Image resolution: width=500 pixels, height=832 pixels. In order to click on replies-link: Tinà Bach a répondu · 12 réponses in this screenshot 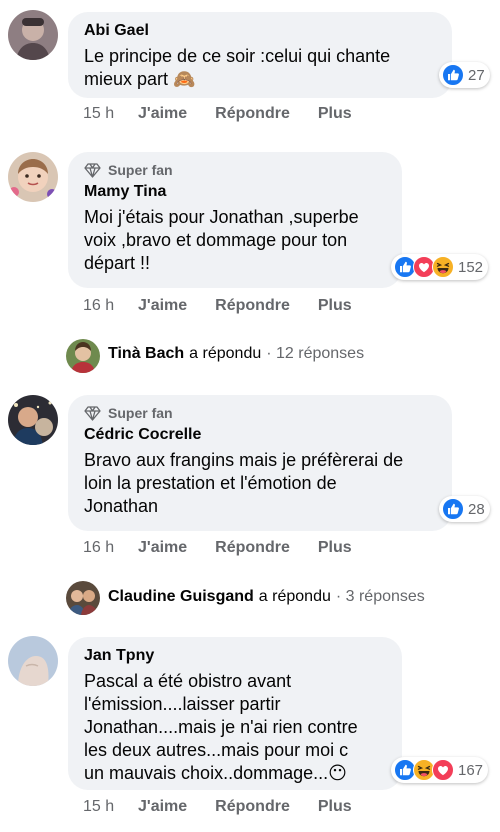, I will do `click(236, 354)`.